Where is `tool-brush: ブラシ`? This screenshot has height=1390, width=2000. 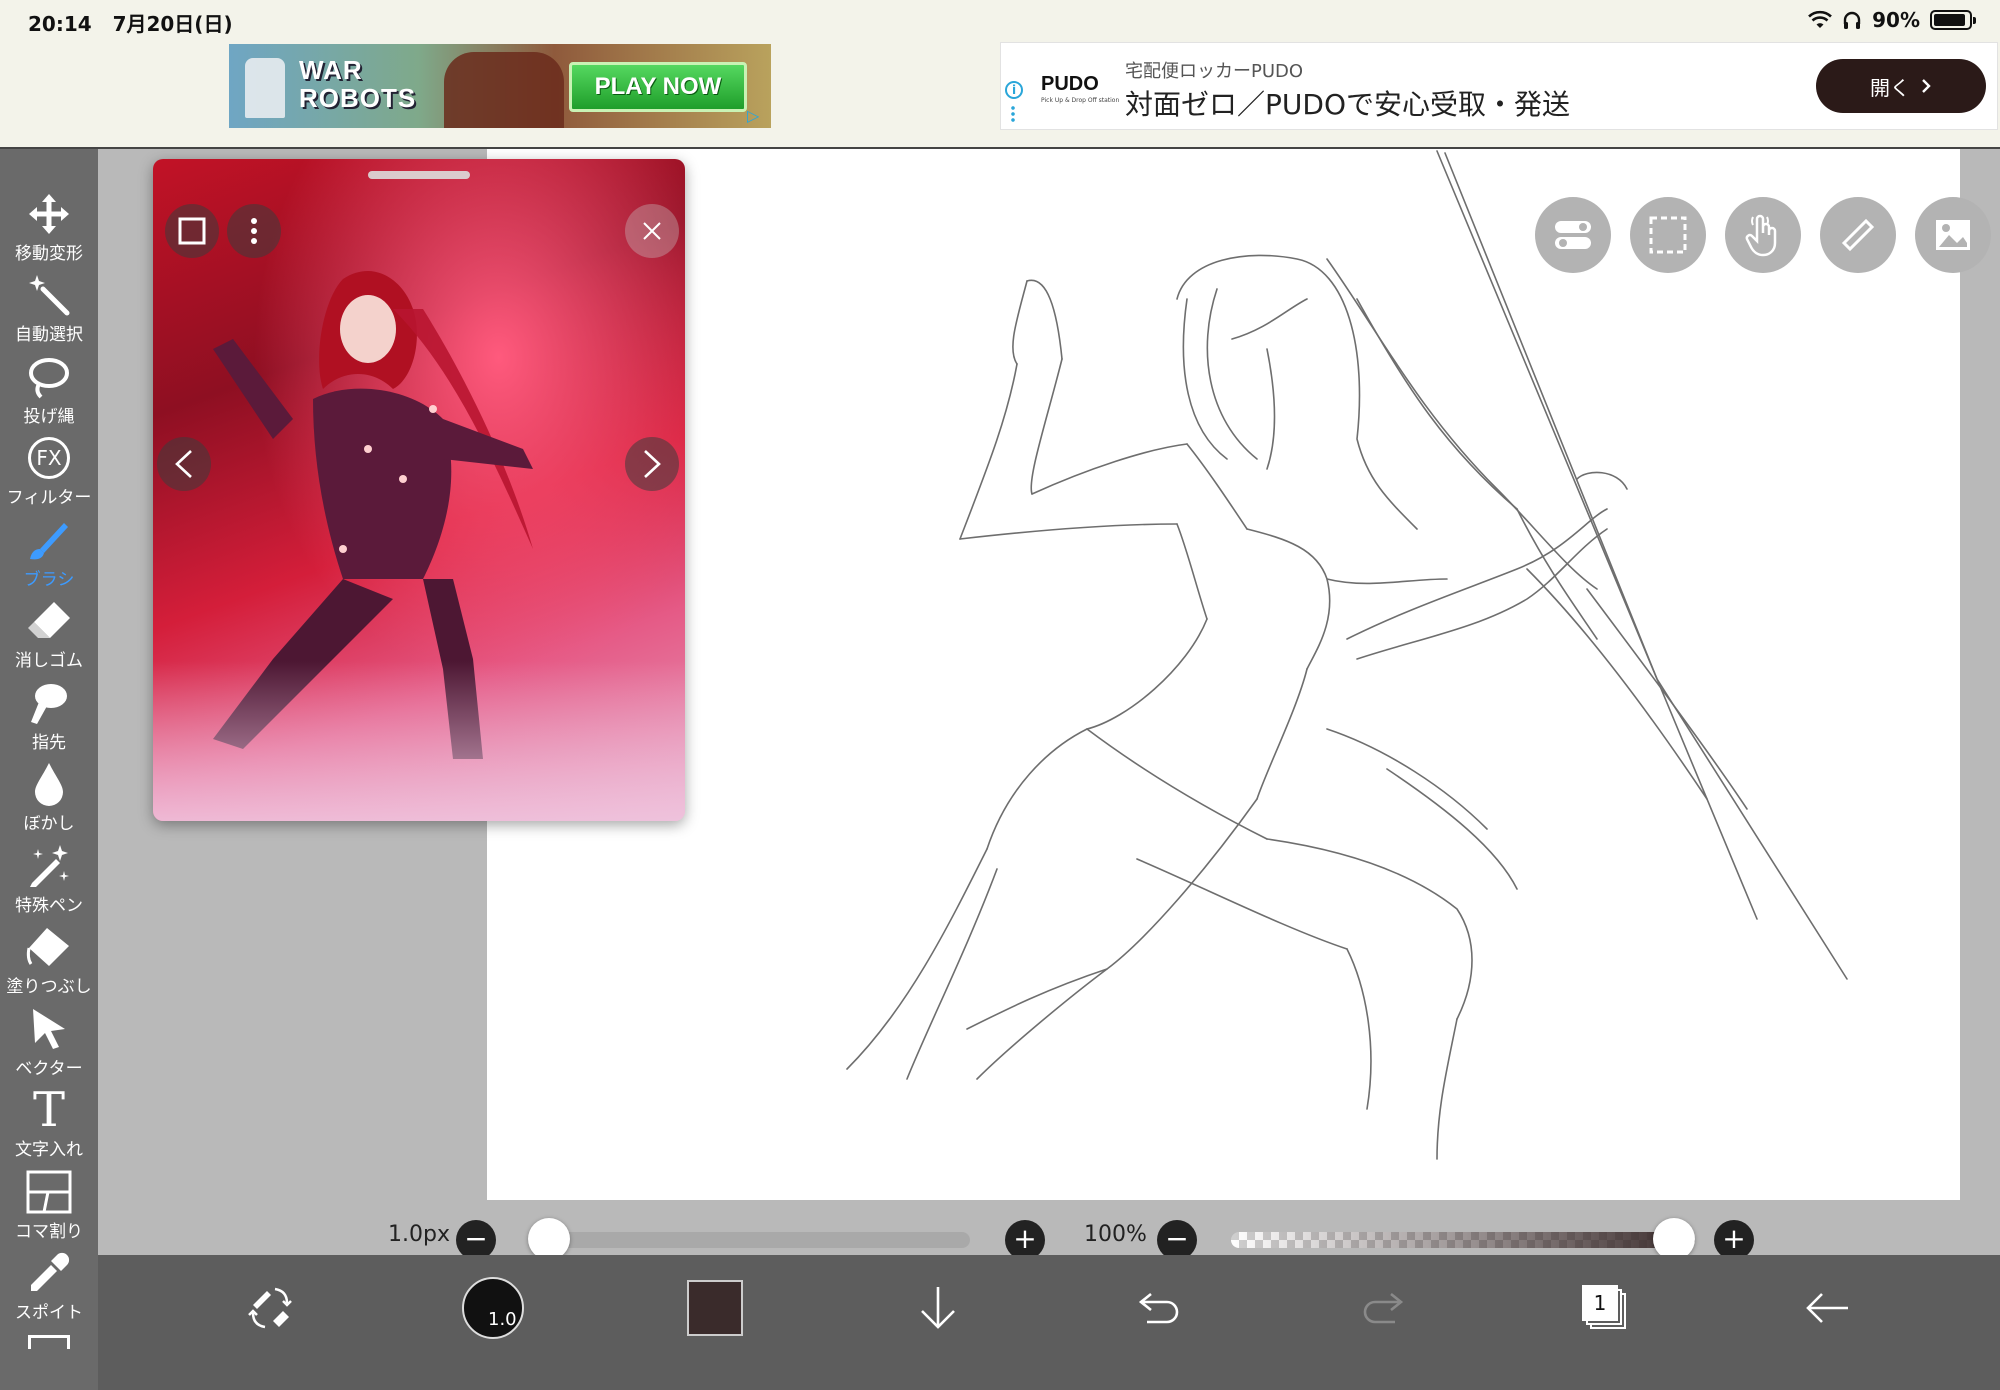 tool-brush: ブラシ is located at coordinates (49, 555).